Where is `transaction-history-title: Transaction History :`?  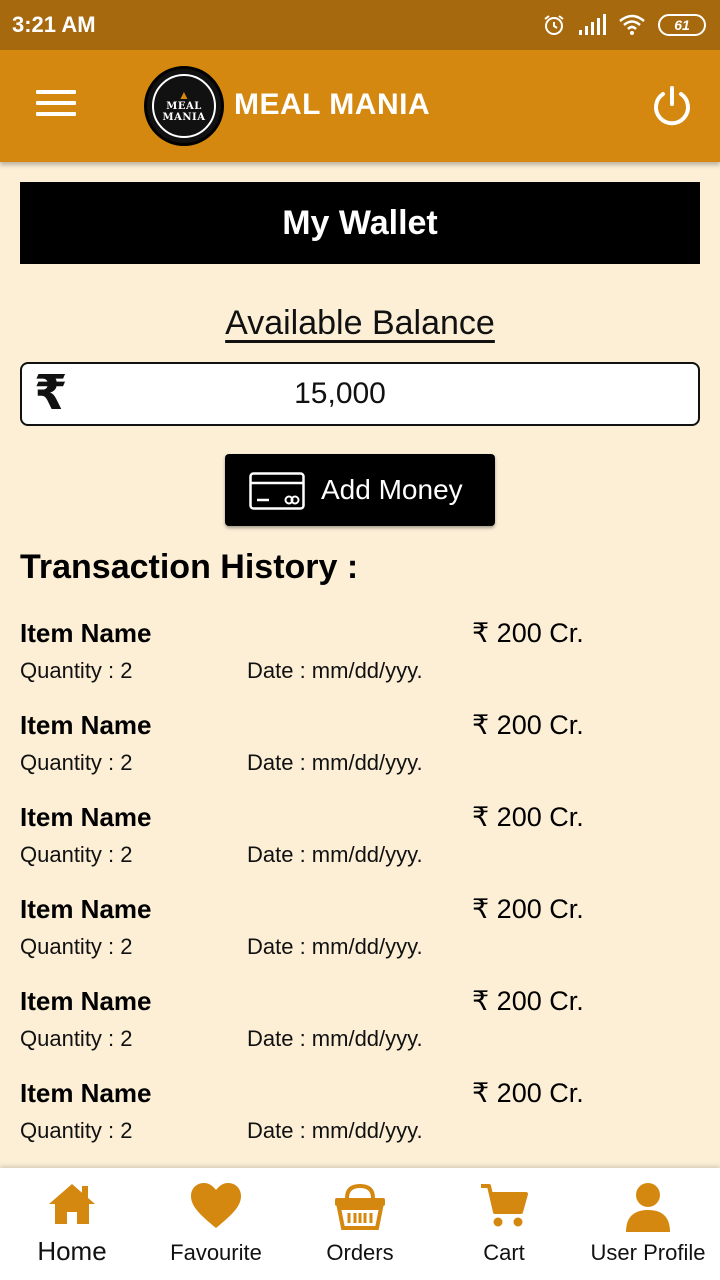 transaction-history-title: Transaction History : is located at coordinates (189, 567).